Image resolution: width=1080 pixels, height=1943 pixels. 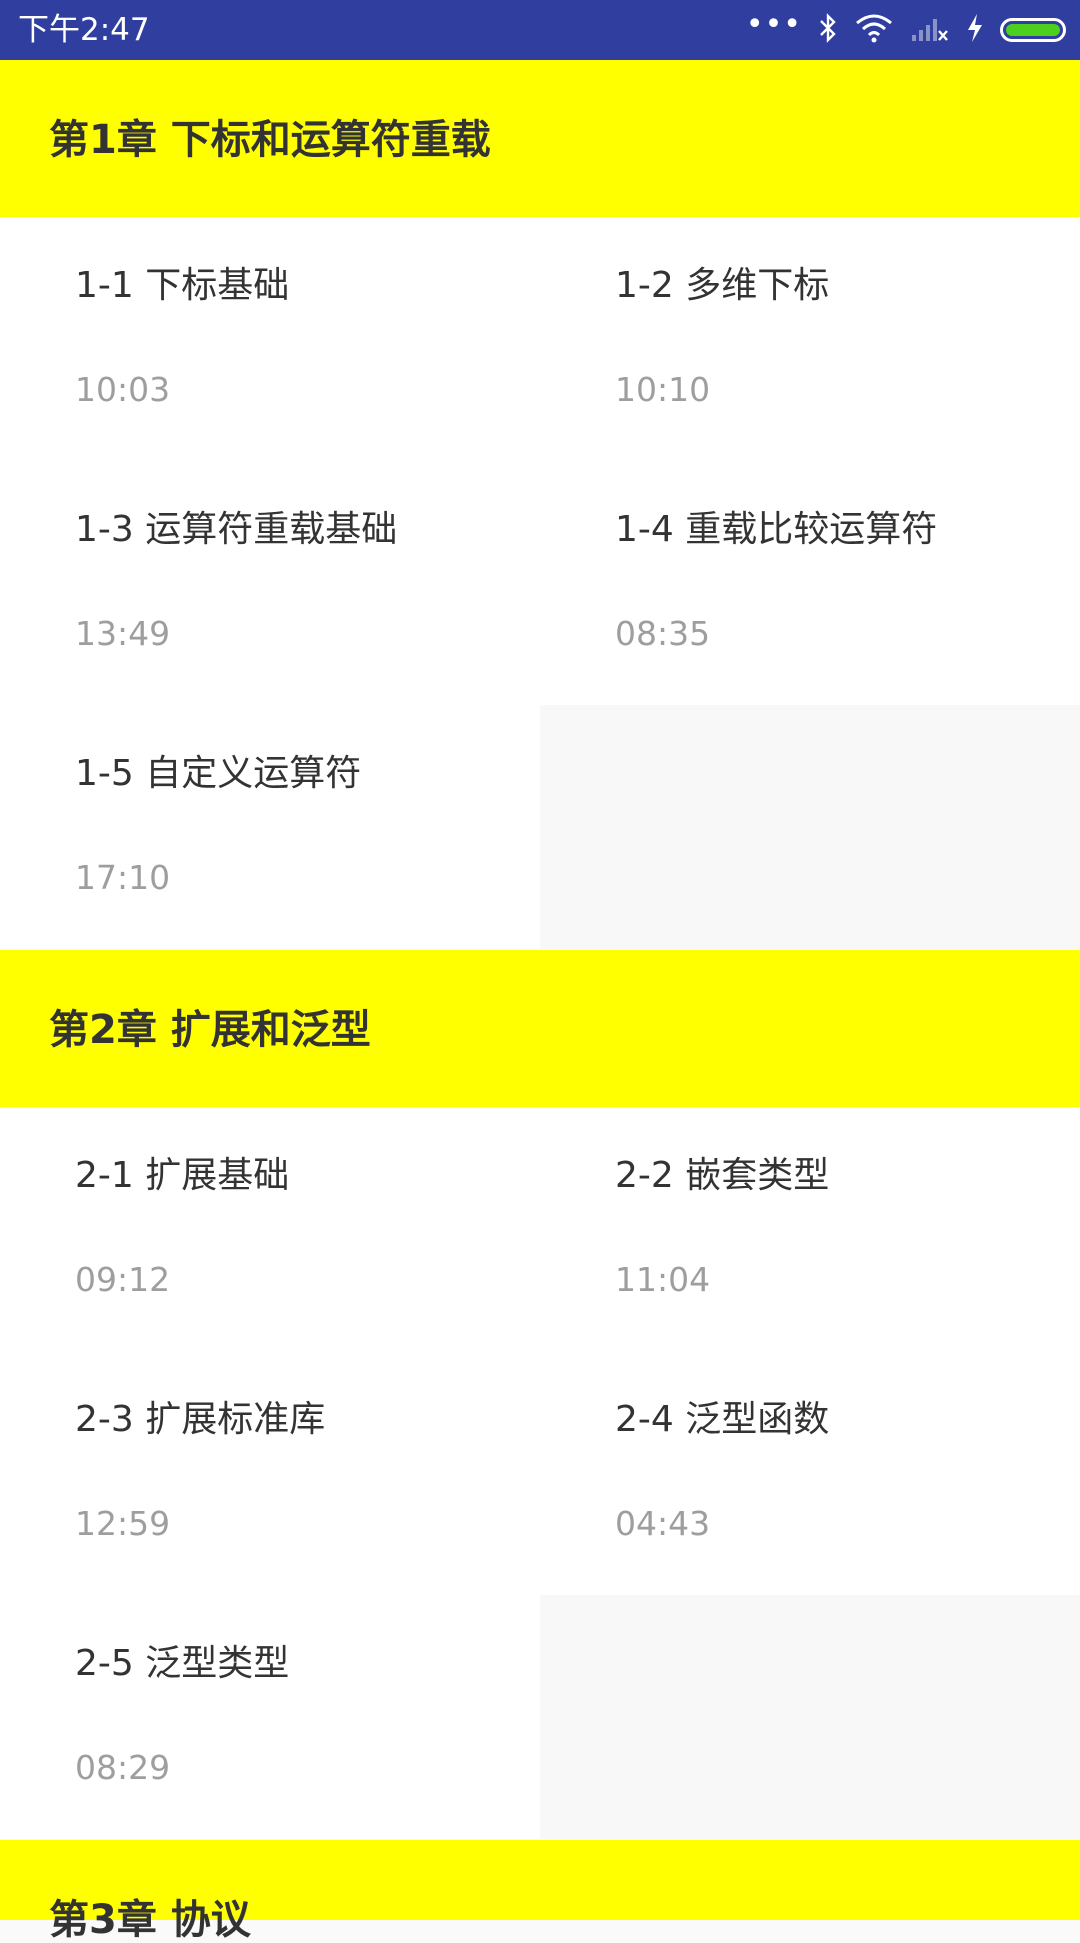 What do you see at coordinates (540, 138) in the screenshot?
I see `chapter-header-1: 第1章 下标和运算符重载` at bounding box center [540, 138].